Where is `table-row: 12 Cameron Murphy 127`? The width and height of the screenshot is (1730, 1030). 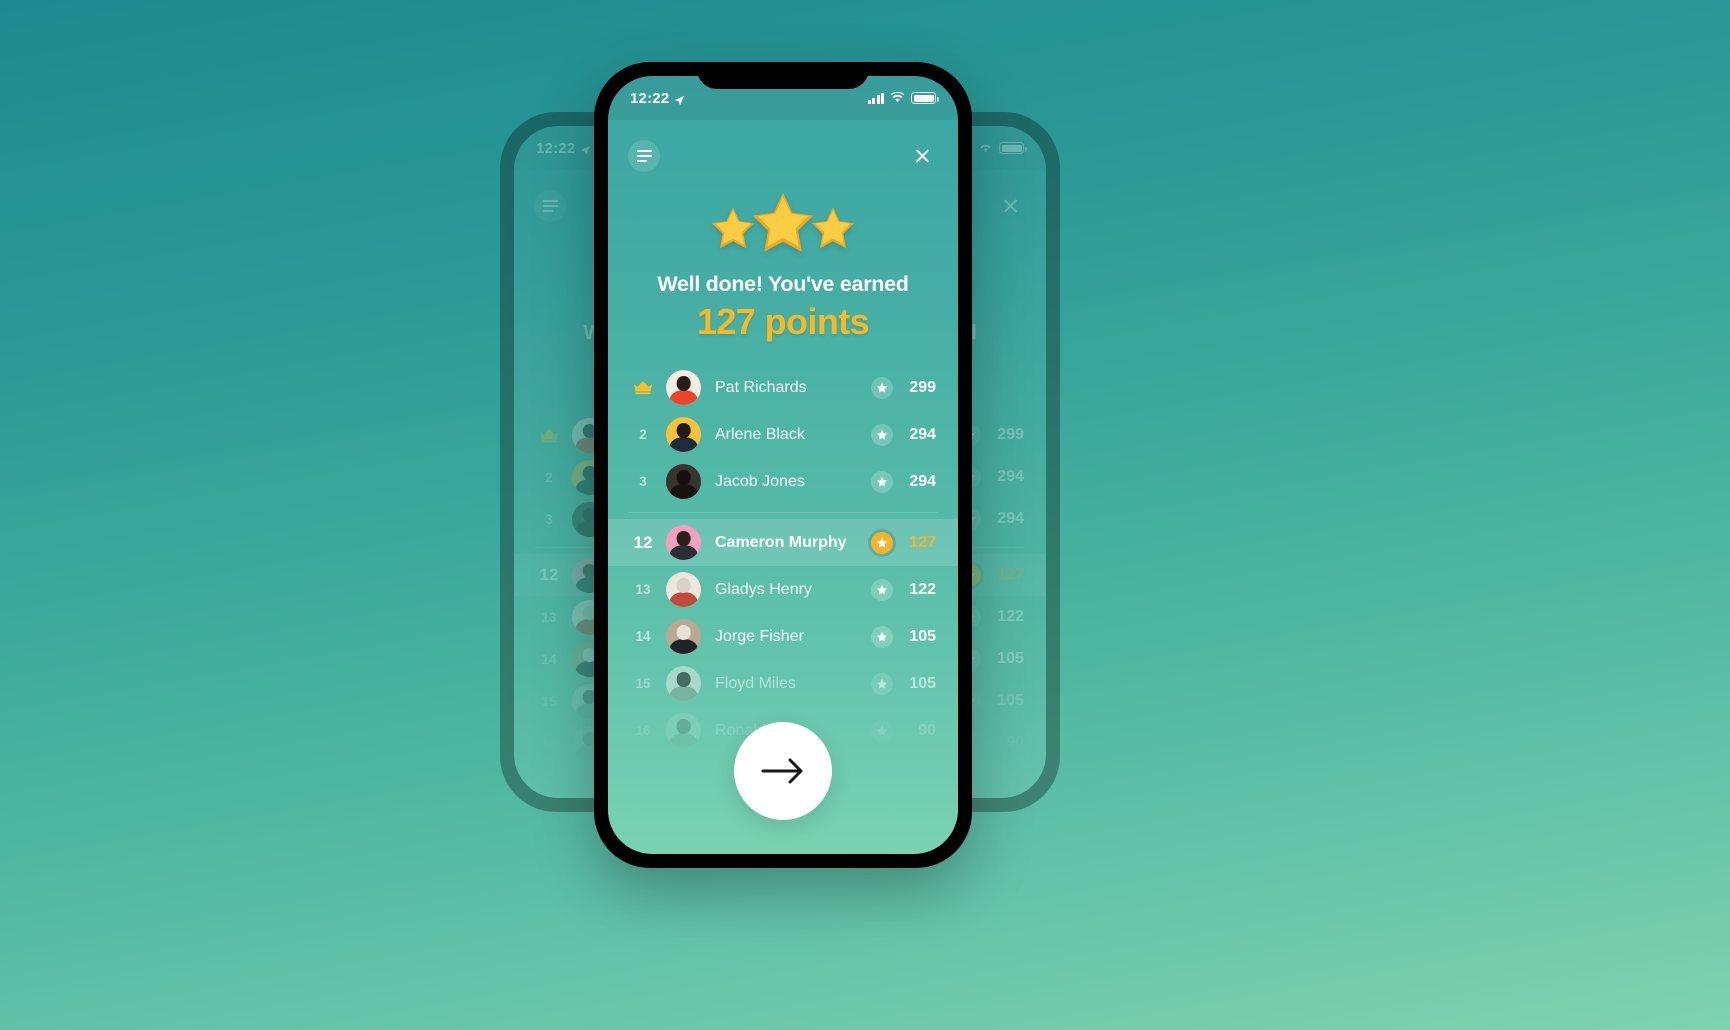 table-row: 12 Cameron Murphy 127 is located at coordinates (783, 542).